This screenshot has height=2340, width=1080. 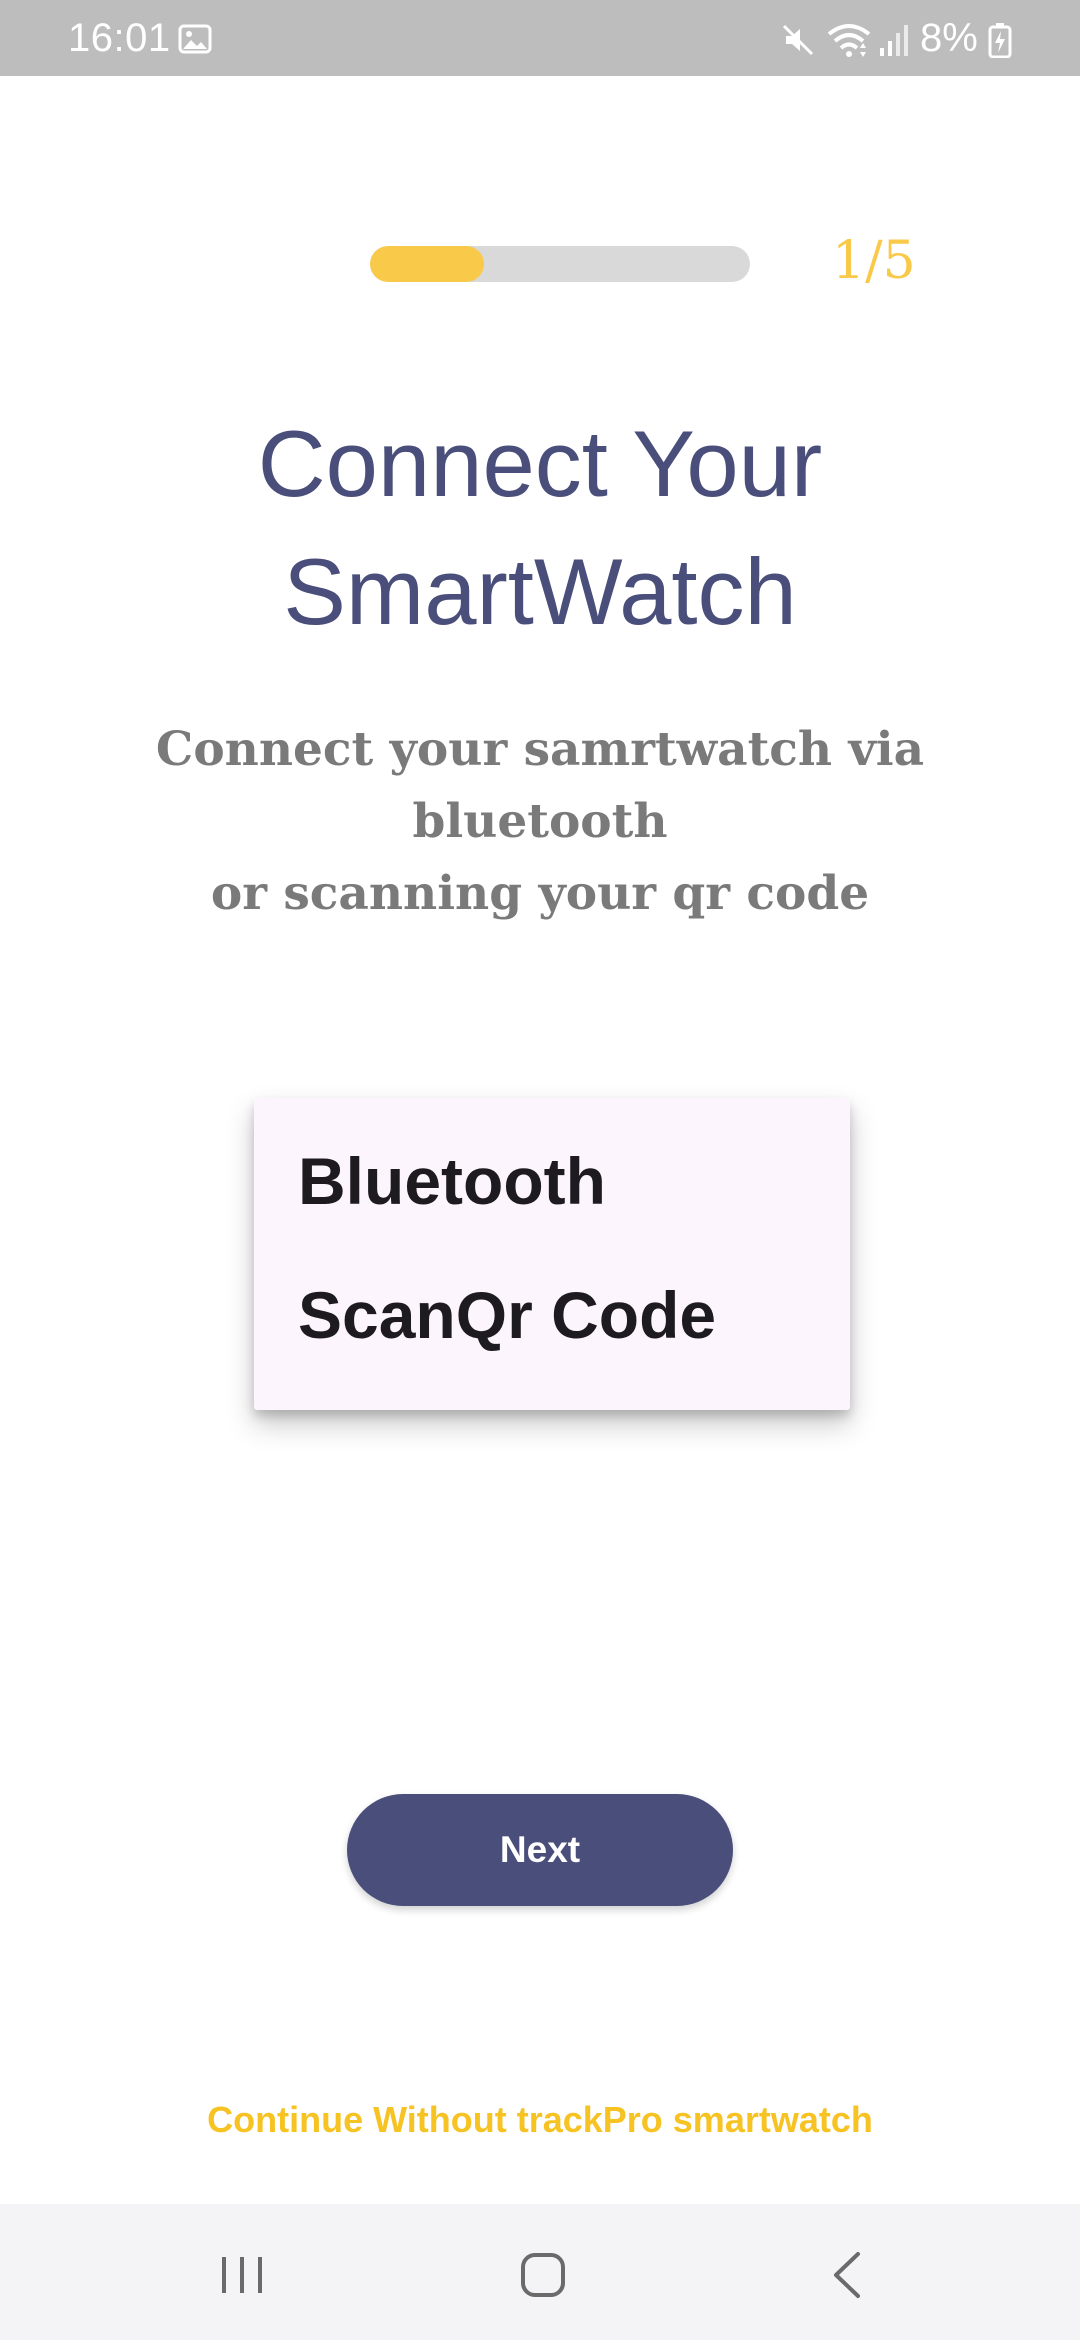 What do you see at coordinates (798, 40) in the screenshot?
I see `mute-icon` at bounding box center [798, 40].